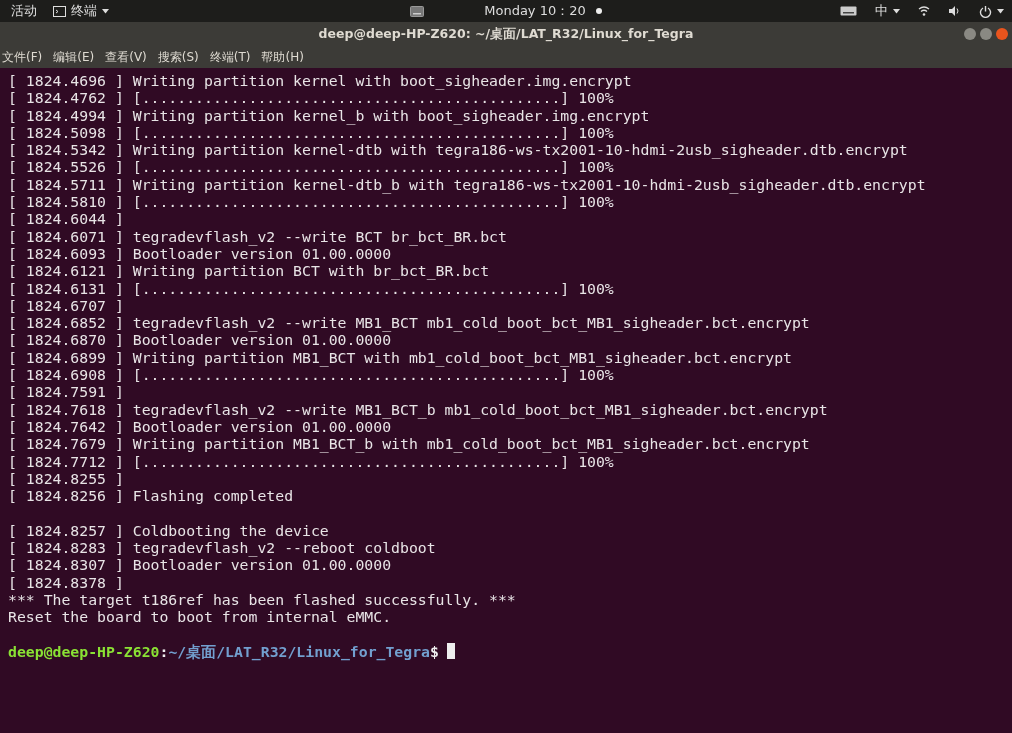 The image size is (1012, 733). What do you see at coordinates (282, 57) in the screenshot?
I see `menu-item: 帮助(H)` at bounding box center [282, 57].